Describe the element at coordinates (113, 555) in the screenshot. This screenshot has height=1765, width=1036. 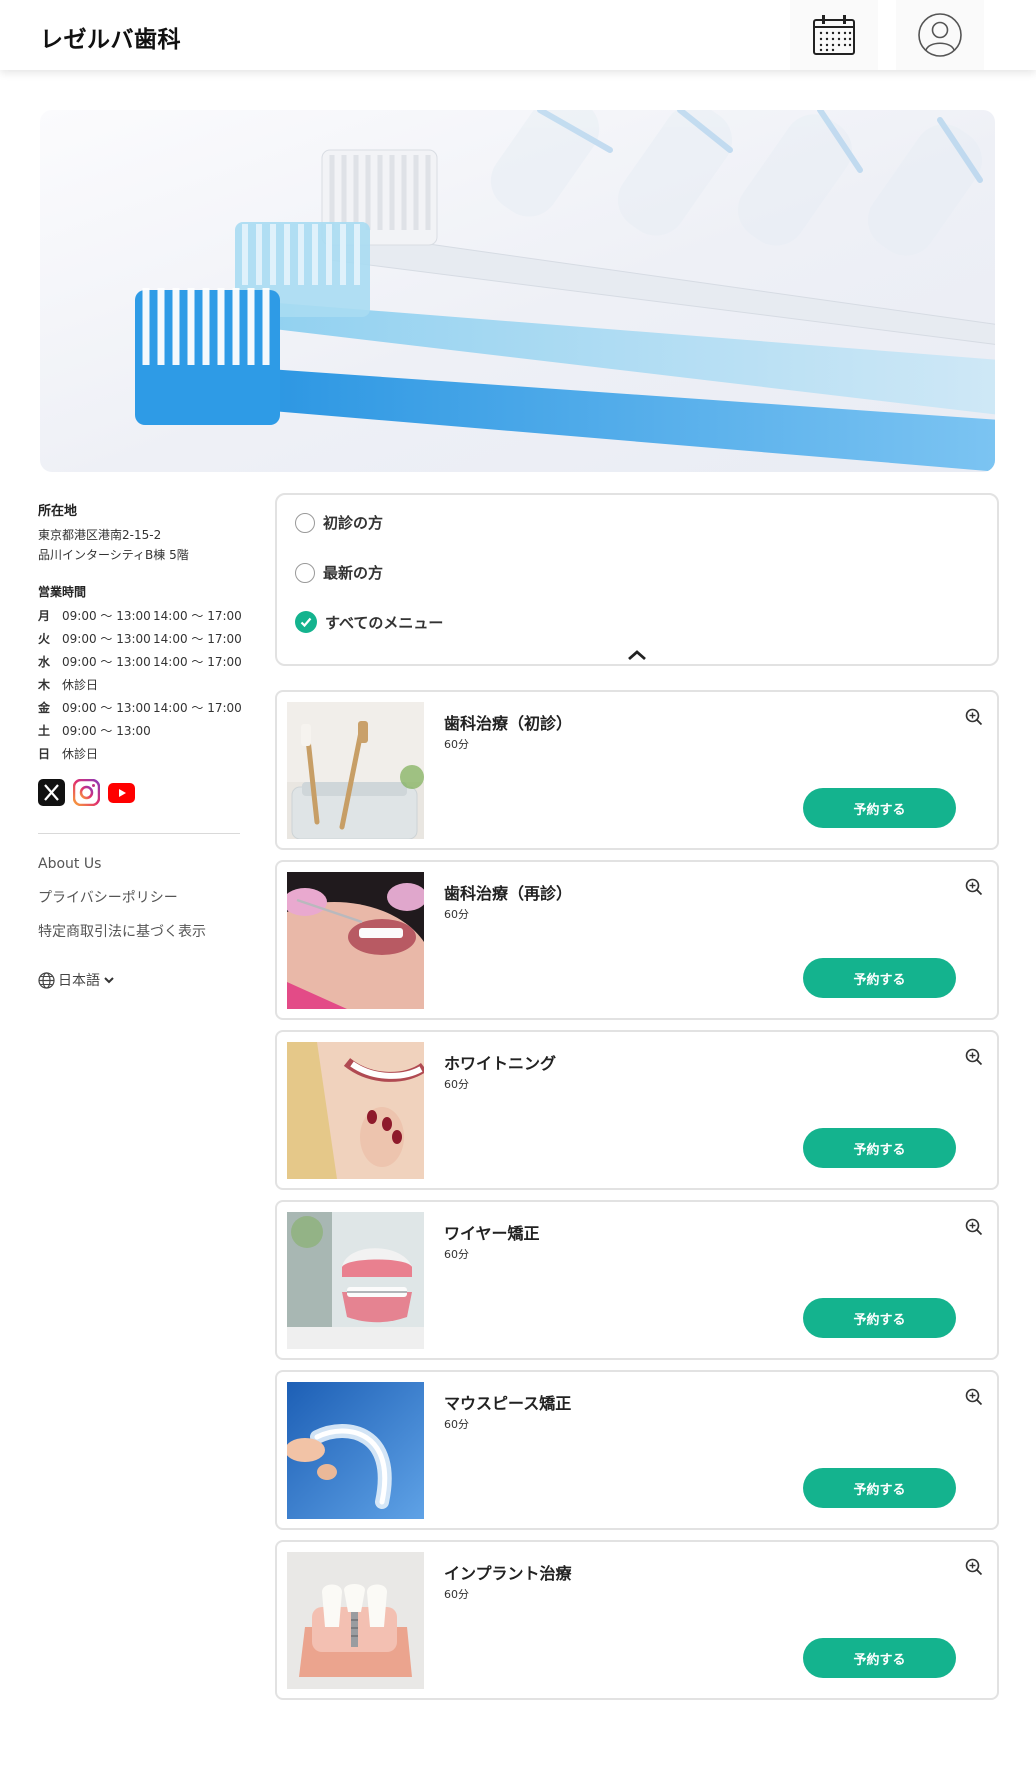
I see `address-line2: 品川インターシティB棟 5階` at that location.